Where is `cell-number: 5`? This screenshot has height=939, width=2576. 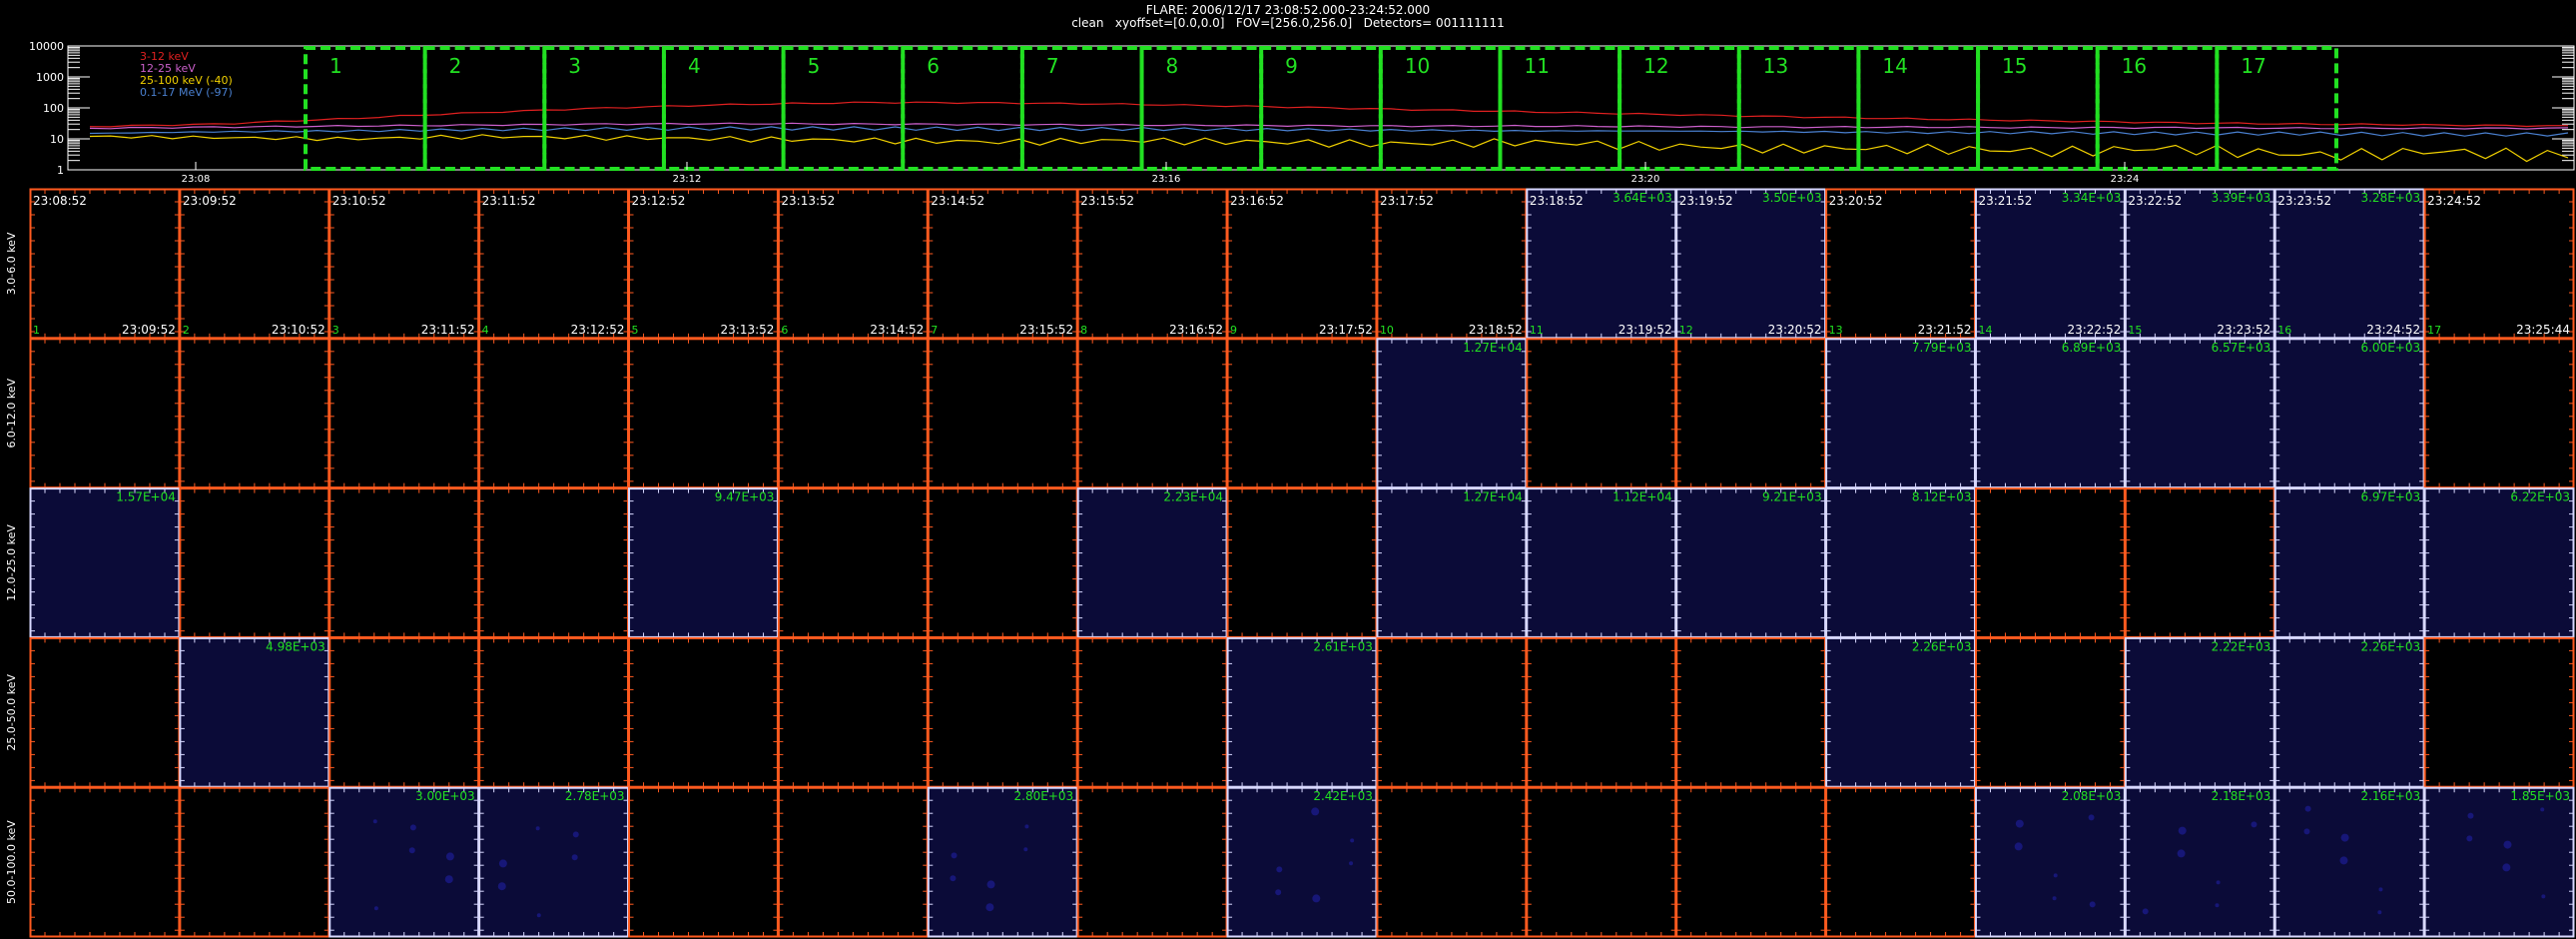
cell-number: 5 is located at coordinates (635, 330).